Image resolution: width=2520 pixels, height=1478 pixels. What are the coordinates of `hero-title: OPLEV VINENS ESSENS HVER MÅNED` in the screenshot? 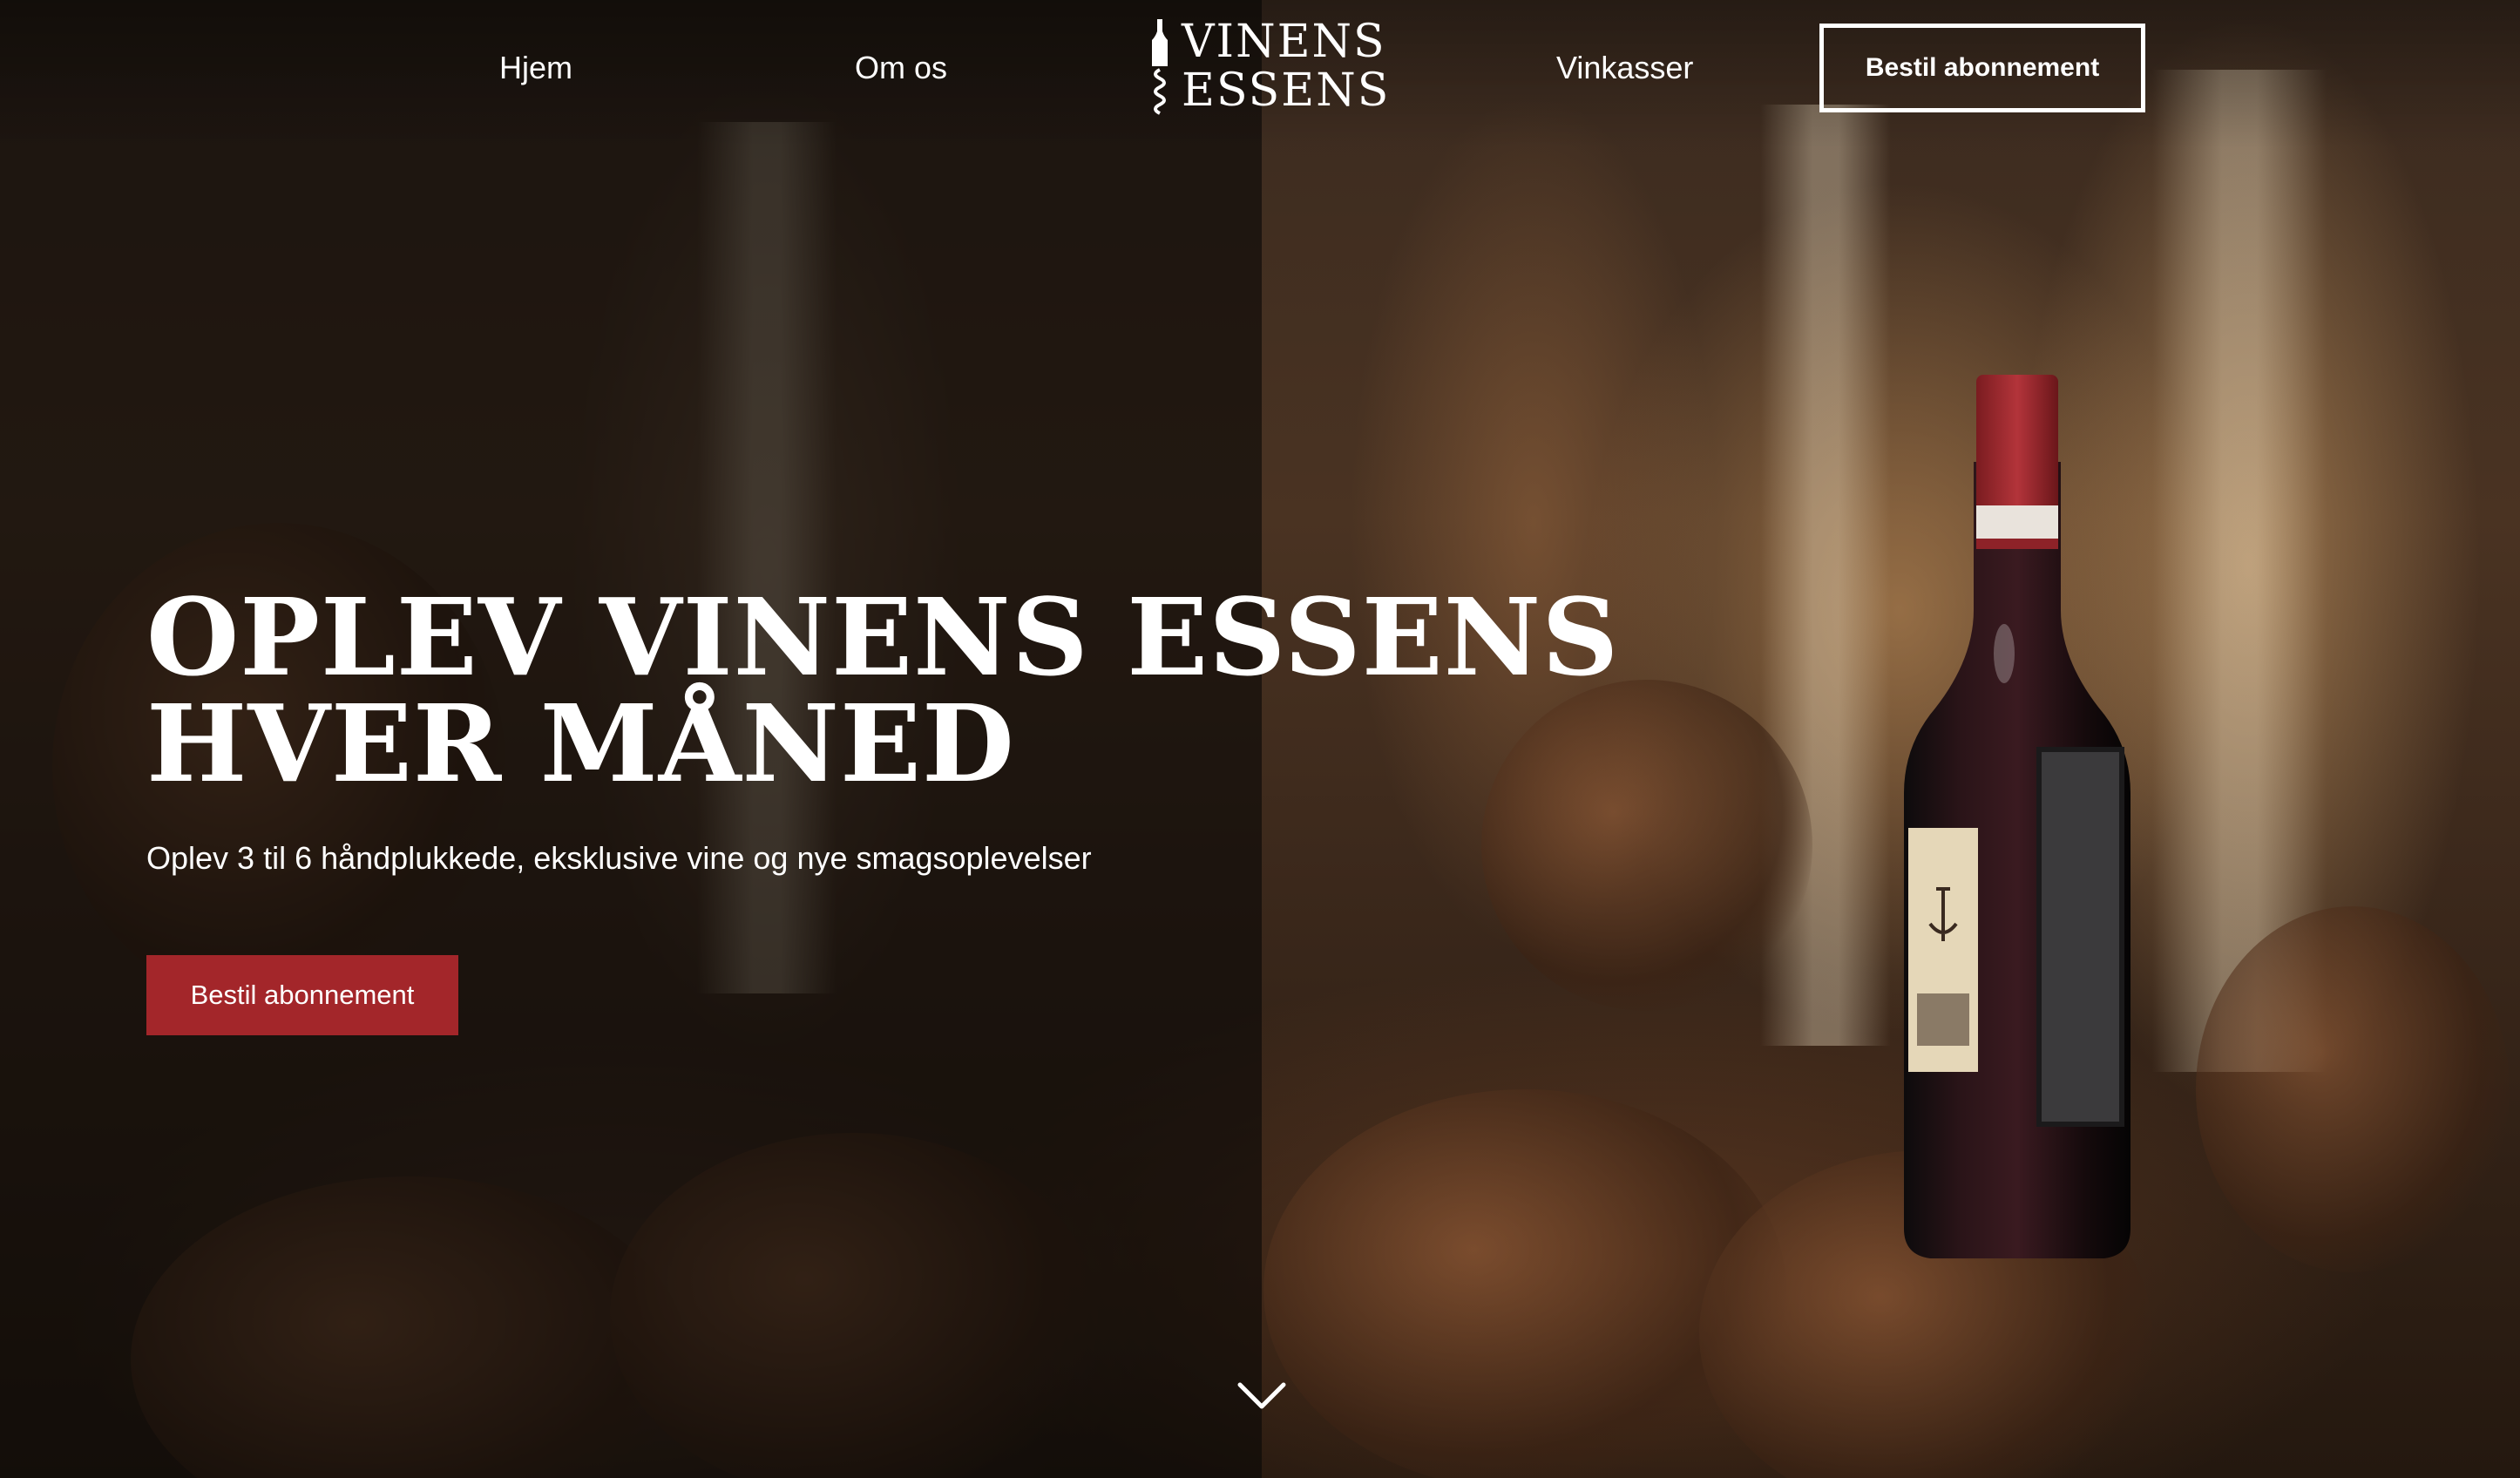 It's located at (882, 690).